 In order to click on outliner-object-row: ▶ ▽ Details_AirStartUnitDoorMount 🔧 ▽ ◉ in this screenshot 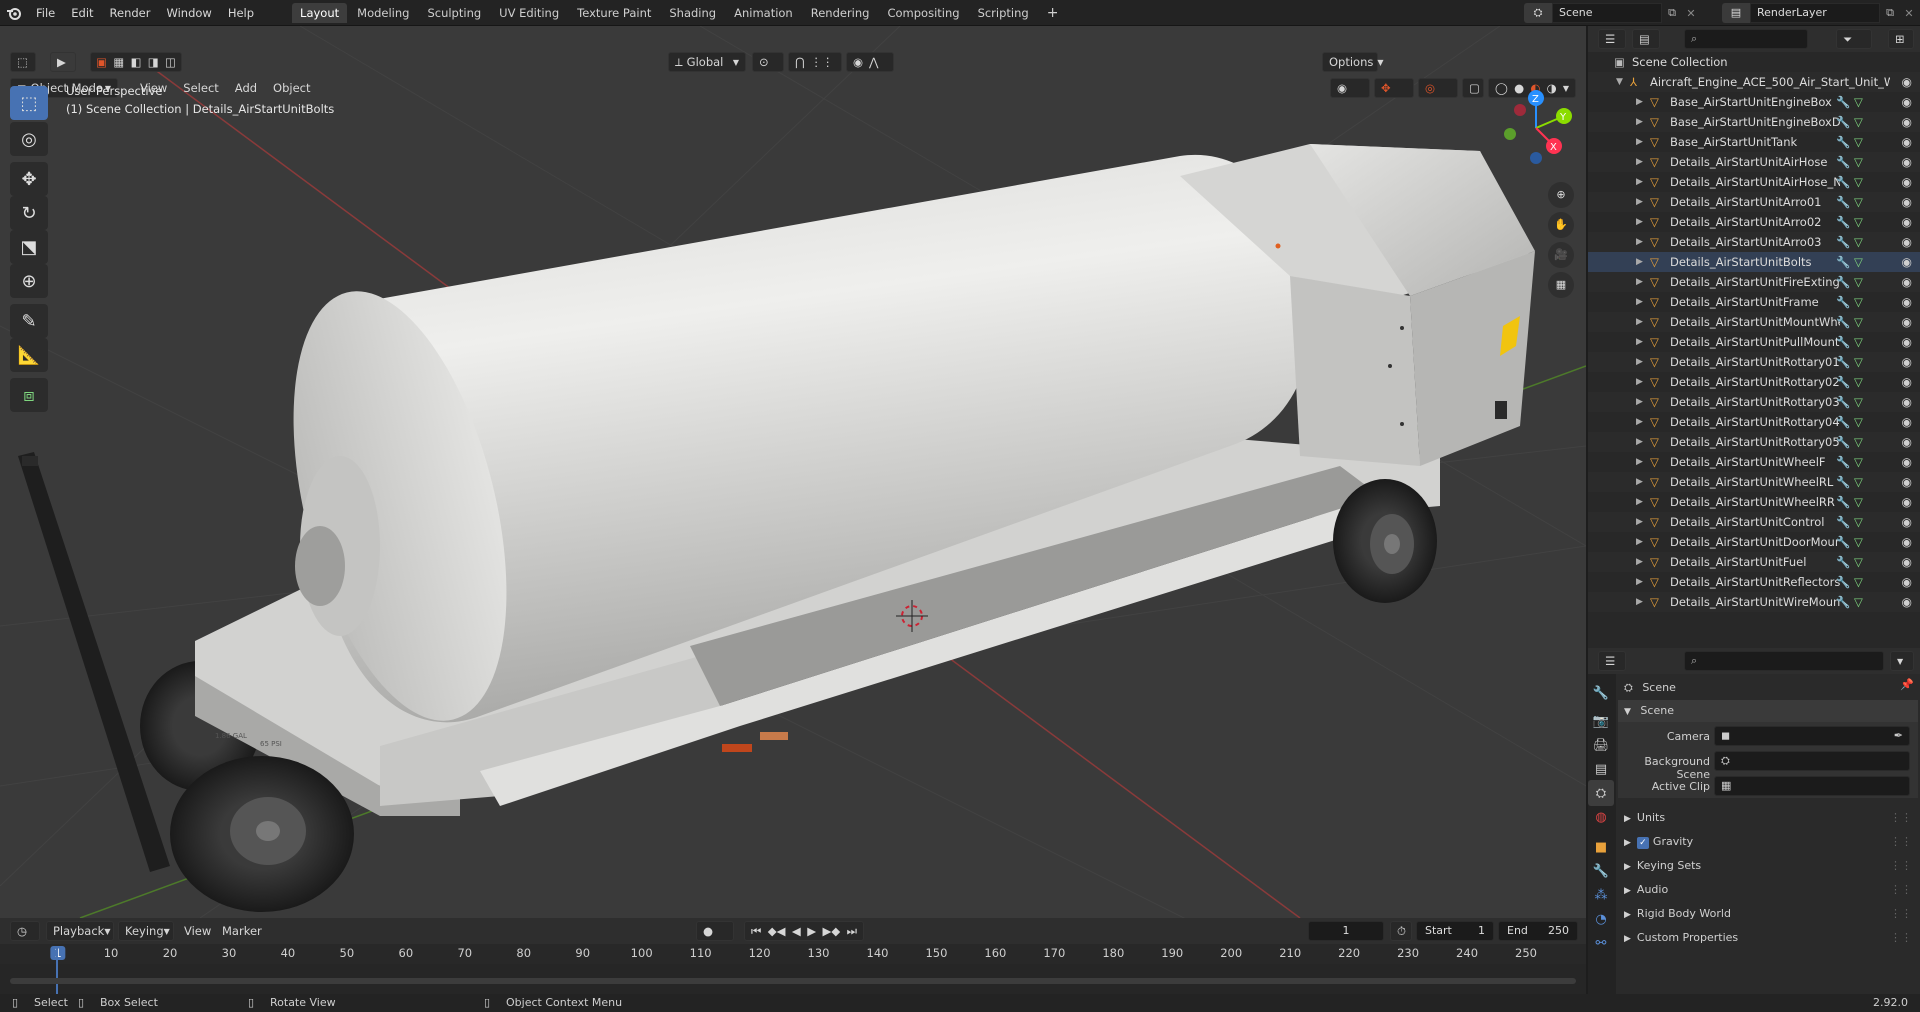, I will do `click(1754, 542)`.